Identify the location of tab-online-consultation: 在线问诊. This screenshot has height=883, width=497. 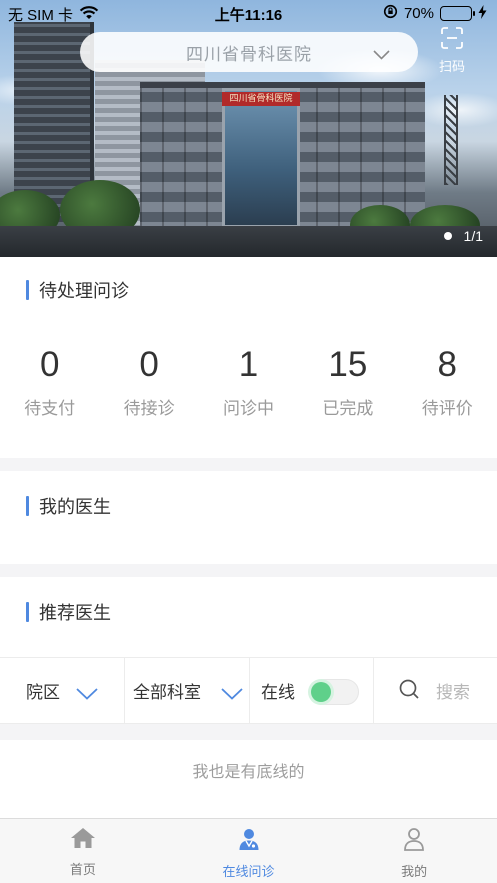
(249, 851).